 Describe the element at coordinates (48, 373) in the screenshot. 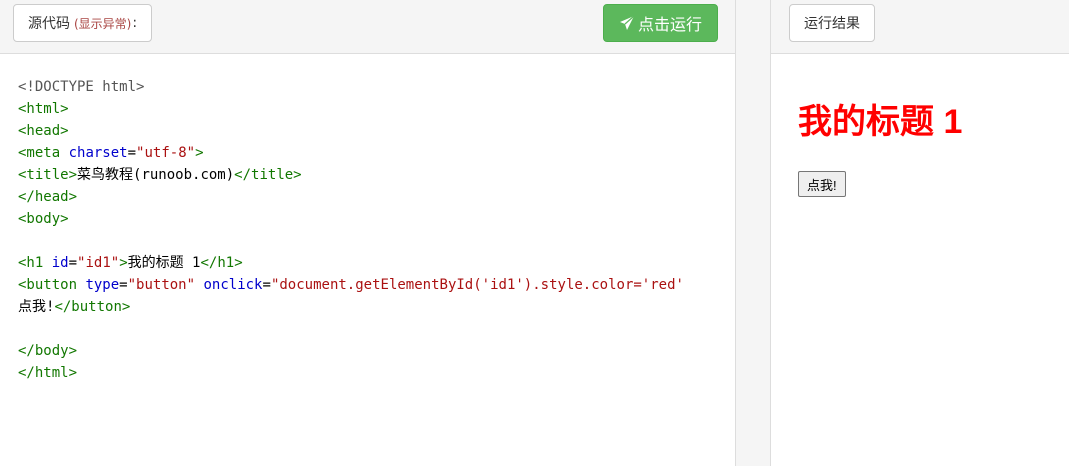

I see `code-token: </html>` at that location.